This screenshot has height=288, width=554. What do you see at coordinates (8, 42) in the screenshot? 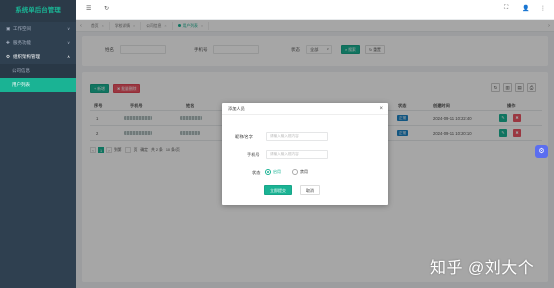
I see `puzzle-icon: ✚` at bounding box center [8, 42].